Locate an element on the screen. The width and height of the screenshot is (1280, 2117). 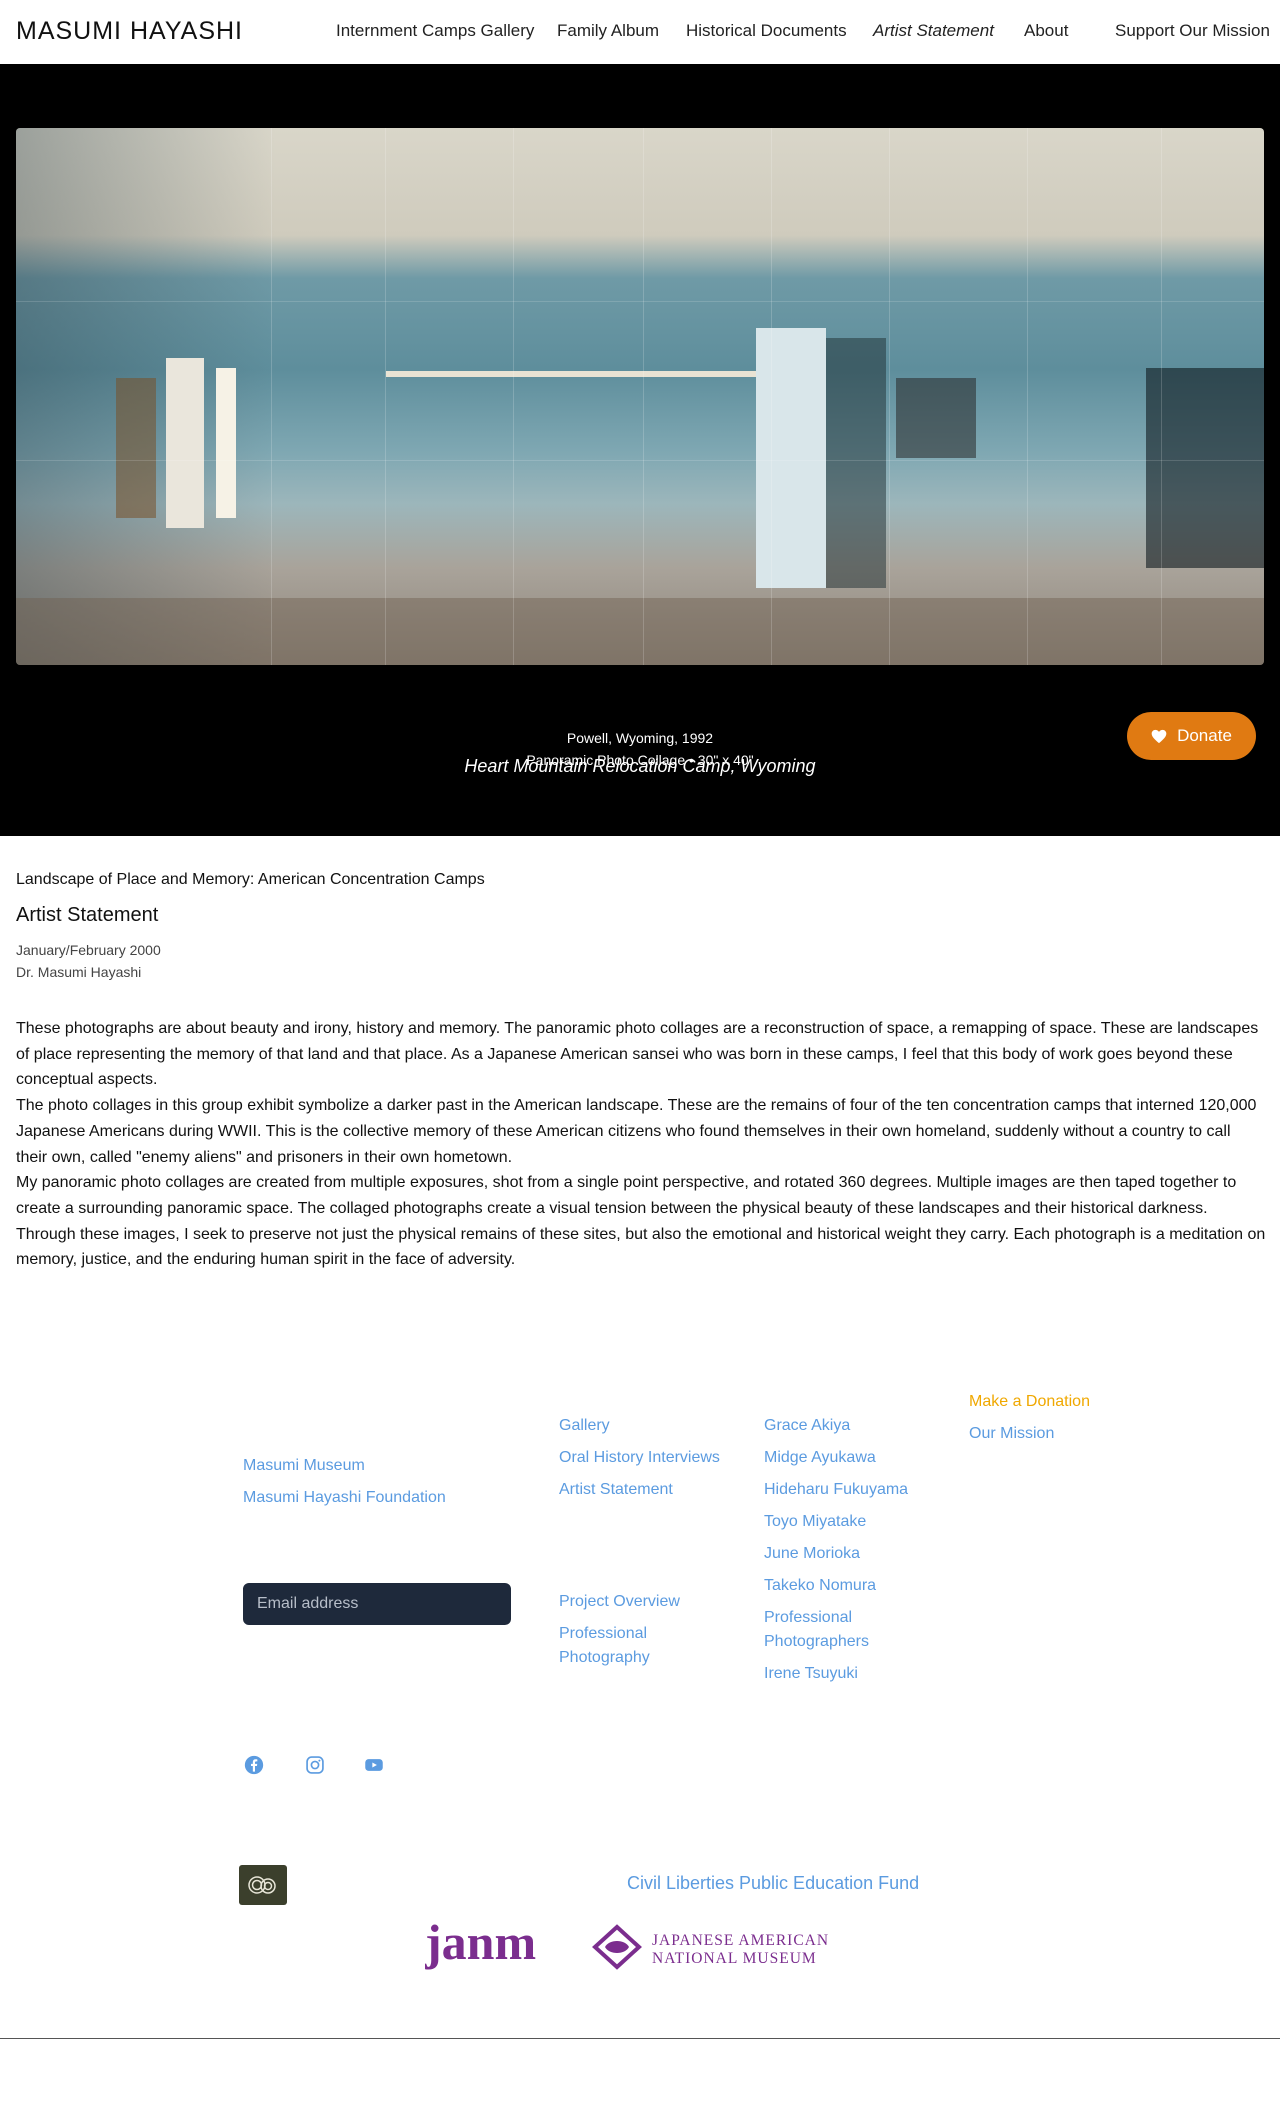
nav-internment-camps-gallery: Internment Camps Gallery is located at coordinates (435, 31).